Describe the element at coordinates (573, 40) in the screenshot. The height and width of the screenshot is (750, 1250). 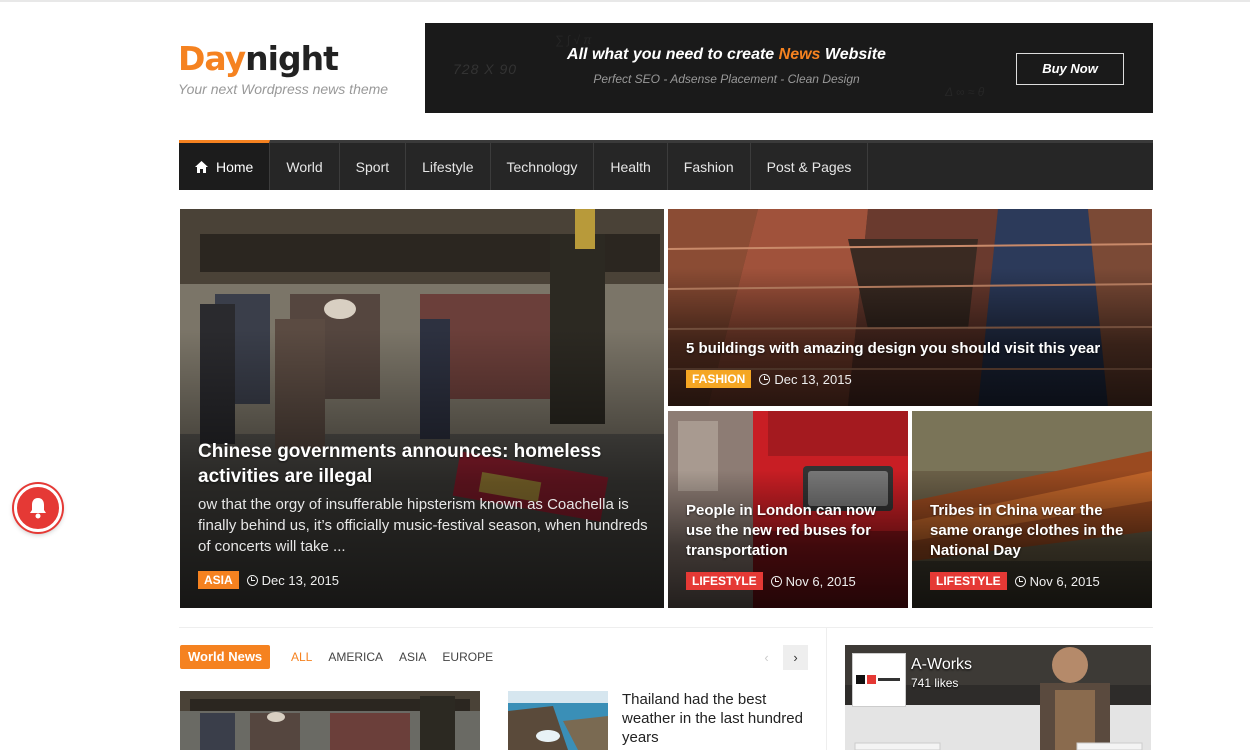
I see `ad-texture: ∑ ∫ √ π` at that location.